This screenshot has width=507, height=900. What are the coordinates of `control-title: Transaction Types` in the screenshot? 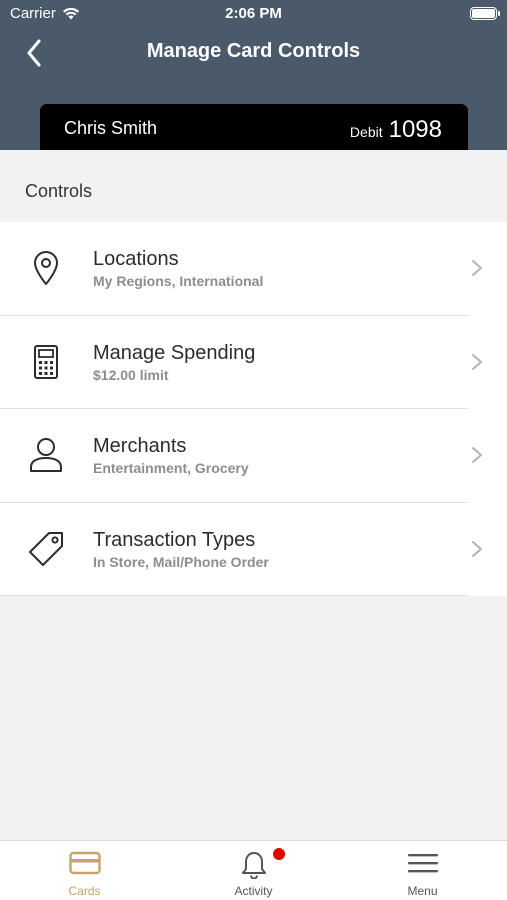 It's located at (174, 539).